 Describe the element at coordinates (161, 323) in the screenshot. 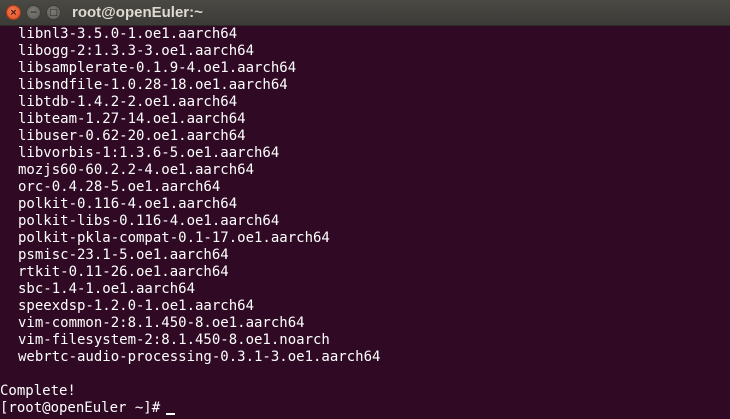

I see `package-line: vim-common-2:8.1.450-8.oe1.aarch64` at that location.